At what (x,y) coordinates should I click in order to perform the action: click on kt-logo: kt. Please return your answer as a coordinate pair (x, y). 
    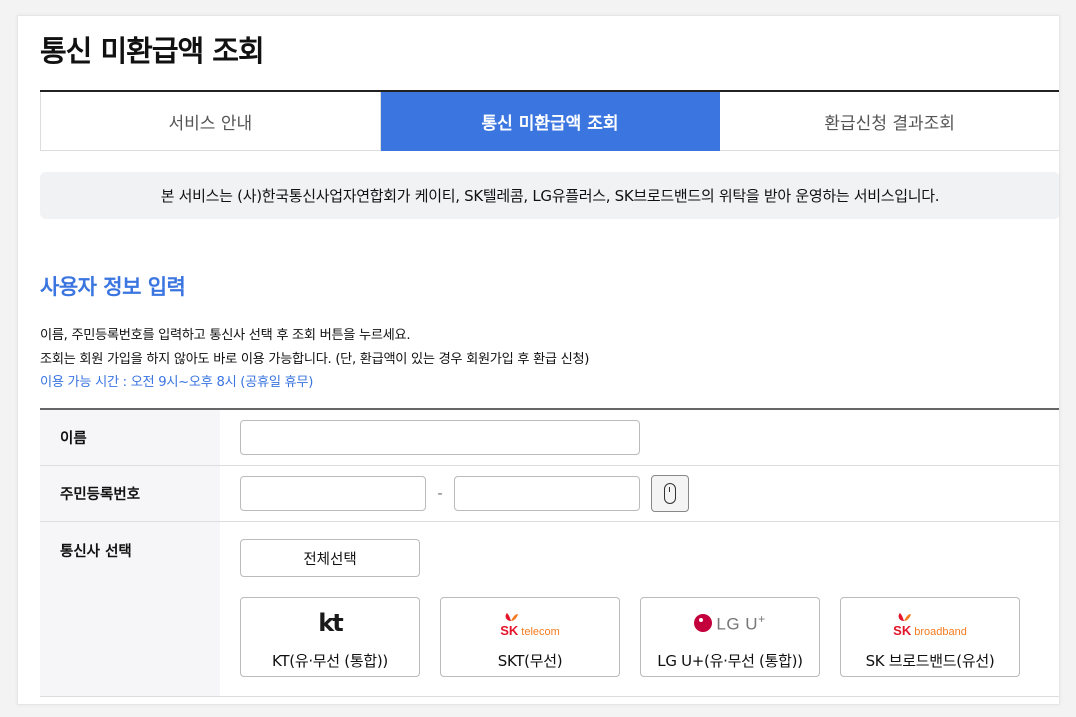
    Looking at the image, I should click on (330, 623).